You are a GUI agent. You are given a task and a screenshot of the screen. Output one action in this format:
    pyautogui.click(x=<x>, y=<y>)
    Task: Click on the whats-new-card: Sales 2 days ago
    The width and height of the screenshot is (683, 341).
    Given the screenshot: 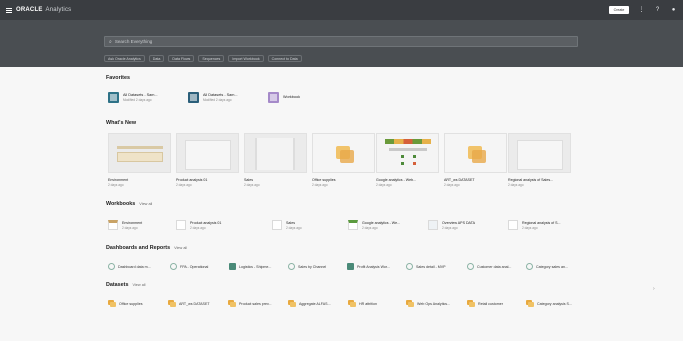 What is the action you would take?
    pyautogui.click(x=275, y=160)
    